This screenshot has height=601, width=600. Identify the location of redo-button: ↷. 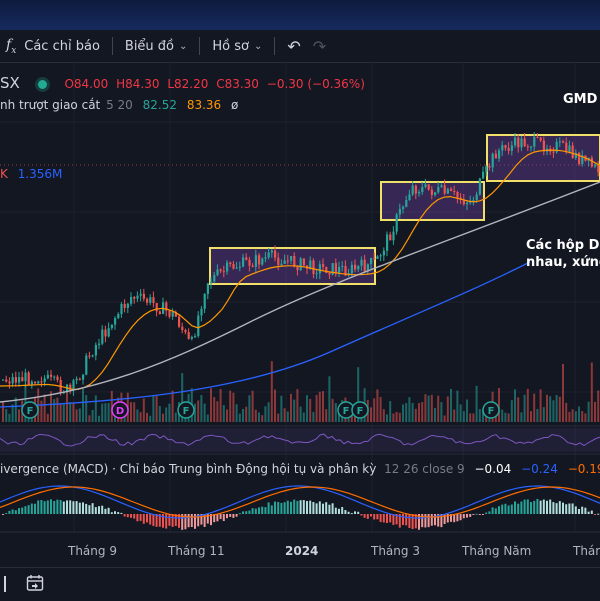
(319, 46).